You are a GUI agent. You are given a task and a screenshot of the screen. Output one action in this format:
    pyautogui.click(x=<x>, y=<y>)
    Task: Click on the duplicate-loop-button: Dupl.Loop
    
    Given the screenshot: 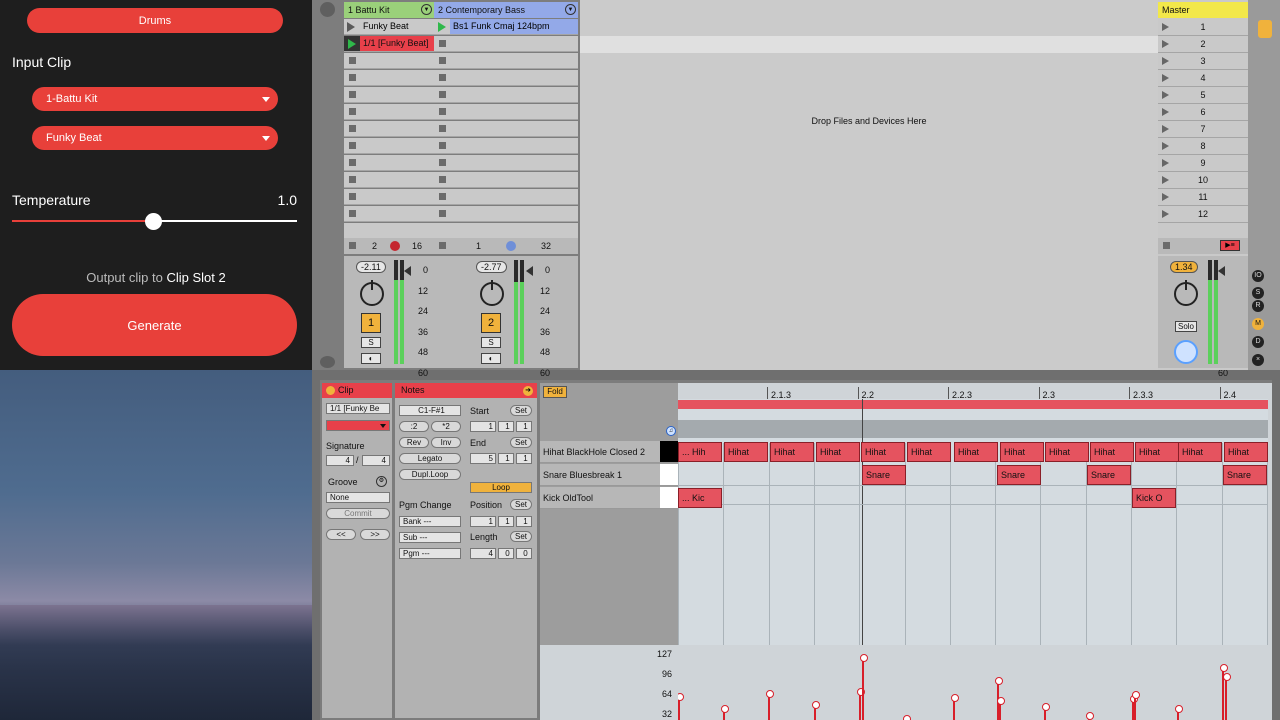 What is the action you would take?
    pyautogui.click(x=430, y=474)
    